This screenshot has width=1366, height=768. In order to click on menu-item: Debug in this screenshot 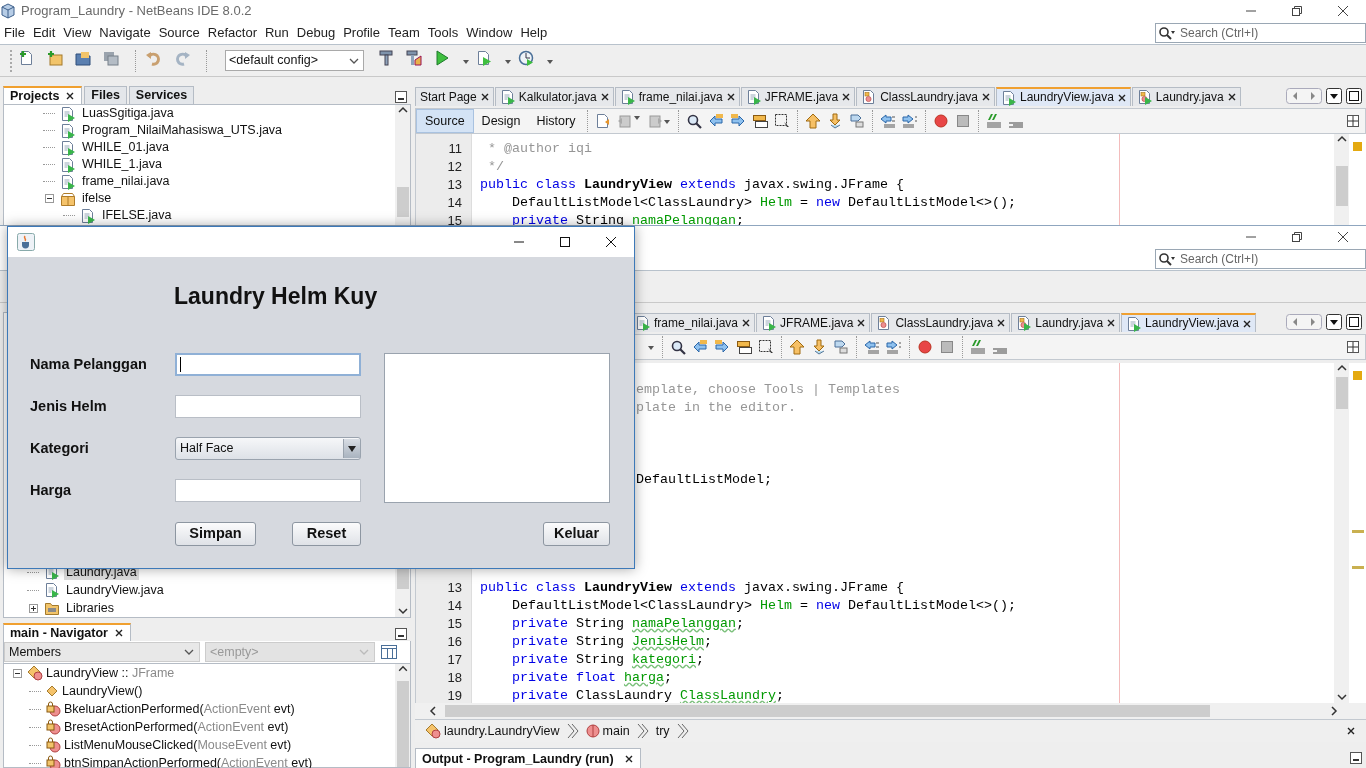, I will do `click(316, 33)`.